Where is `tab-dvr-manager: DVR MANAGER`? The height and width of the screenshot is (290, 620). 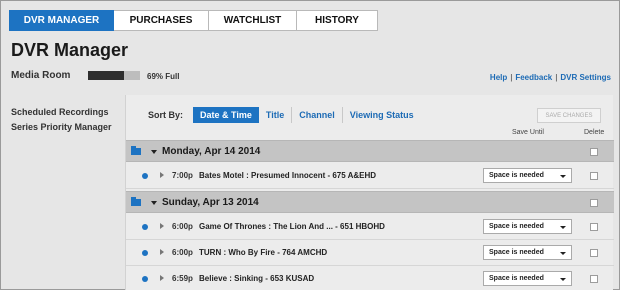 tab-dvr-manager: DVR MANAGER is located at coordinates (61, 20).